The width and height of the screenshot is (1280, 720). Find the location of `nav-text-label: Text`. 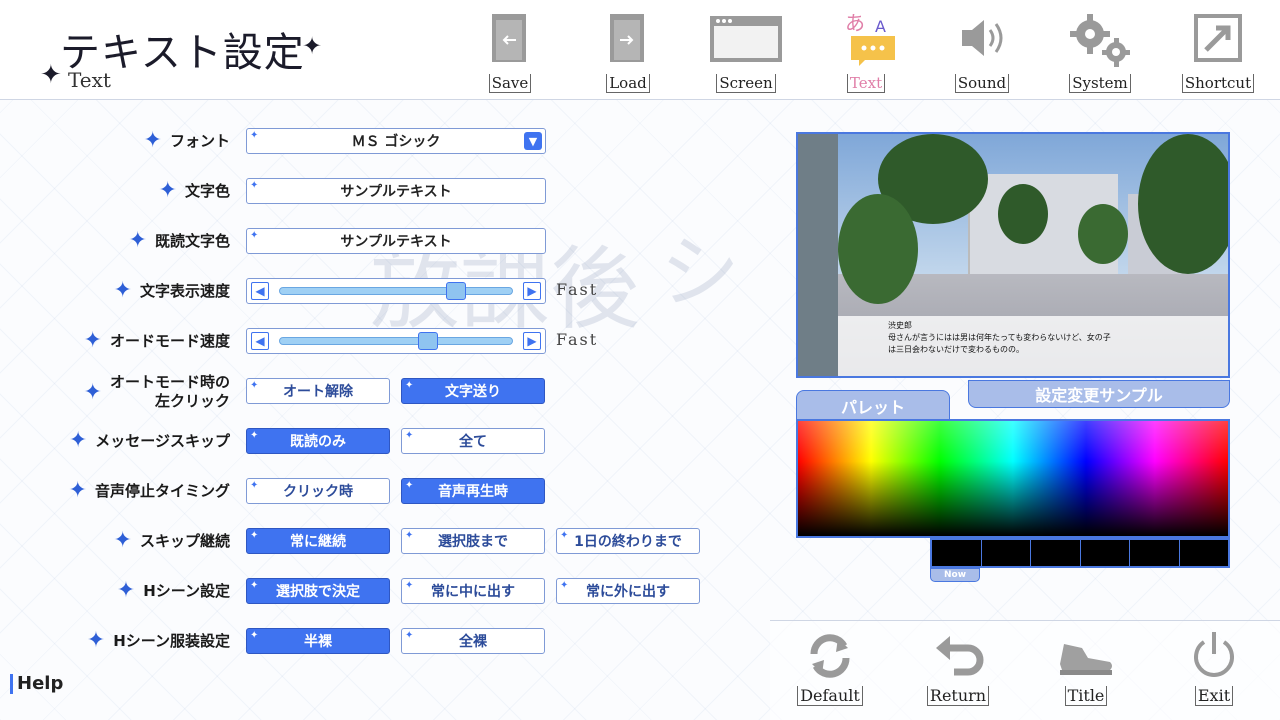

nav-text-label: Text is located at coordinates (866, 83).